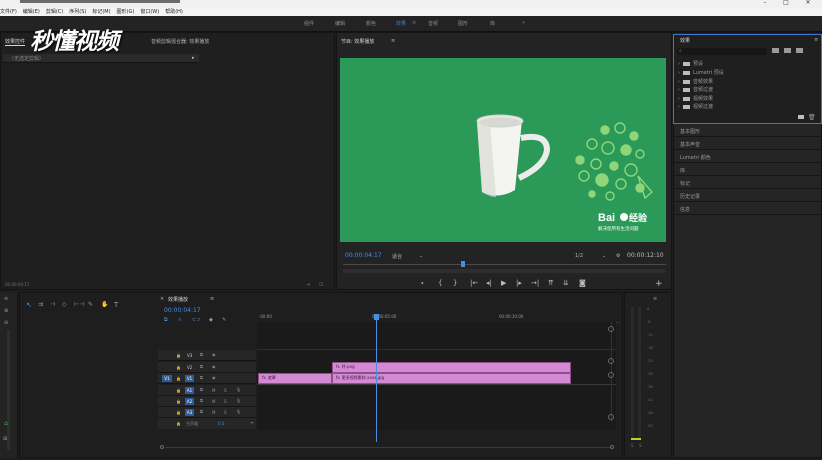 This screenshot has height=460, width=822. I want to click on tab-effect-controls: 效果控件, so click(15, 42).